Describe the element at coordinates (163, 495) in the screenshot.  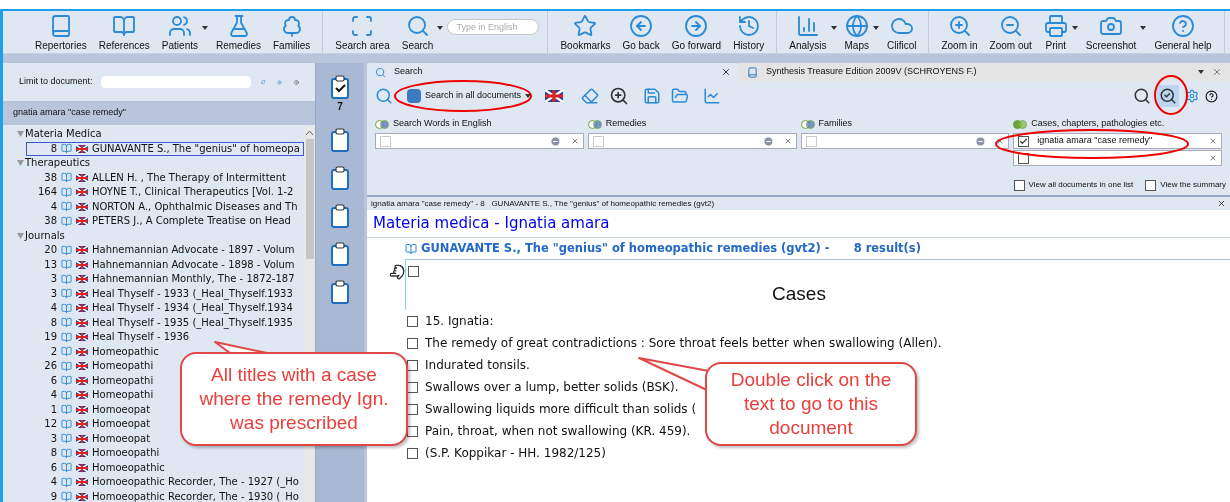
I see `tree-item: 9 Homoeopathic Recorder, The - 1930 (_Ho` at that location.